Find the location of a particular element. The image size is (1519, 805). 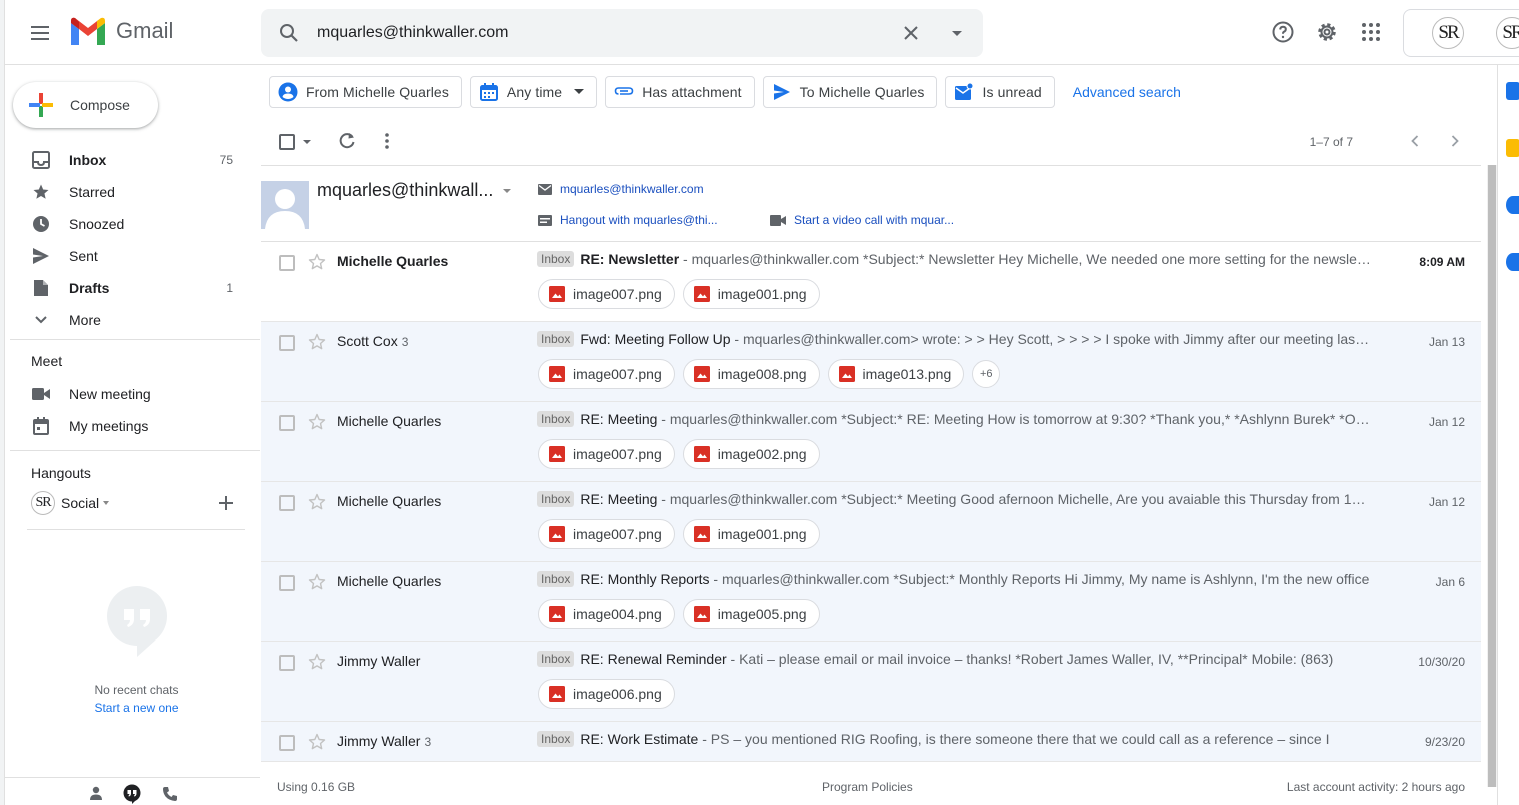

search-bar is located at coordinates (622, 33).